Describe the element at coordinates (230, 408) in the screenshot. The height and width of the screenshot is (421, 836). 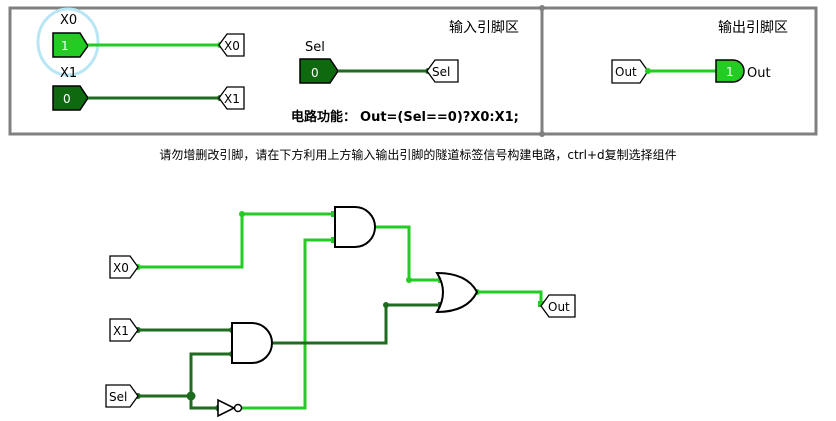
I see `not-gate` at that location.